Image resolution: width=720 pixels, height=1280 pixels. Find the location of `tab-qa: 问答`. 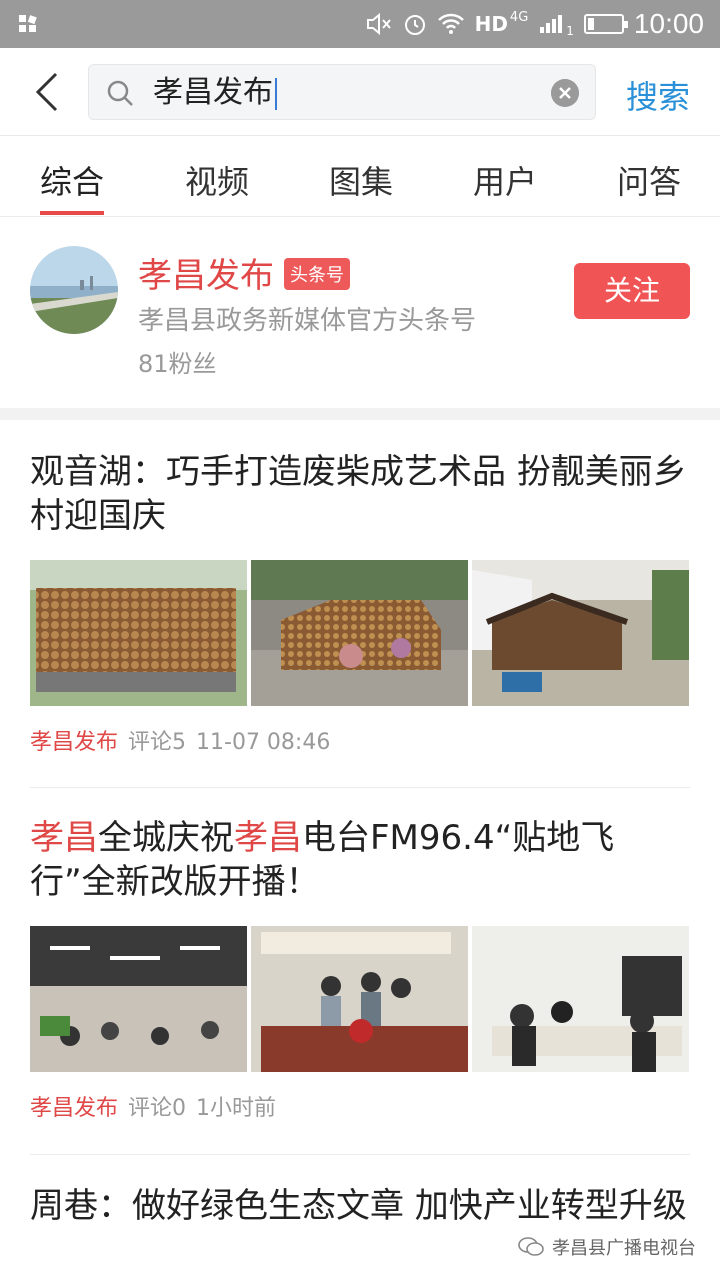

tab-qa: 问答 is located at coordinates (649, 180).